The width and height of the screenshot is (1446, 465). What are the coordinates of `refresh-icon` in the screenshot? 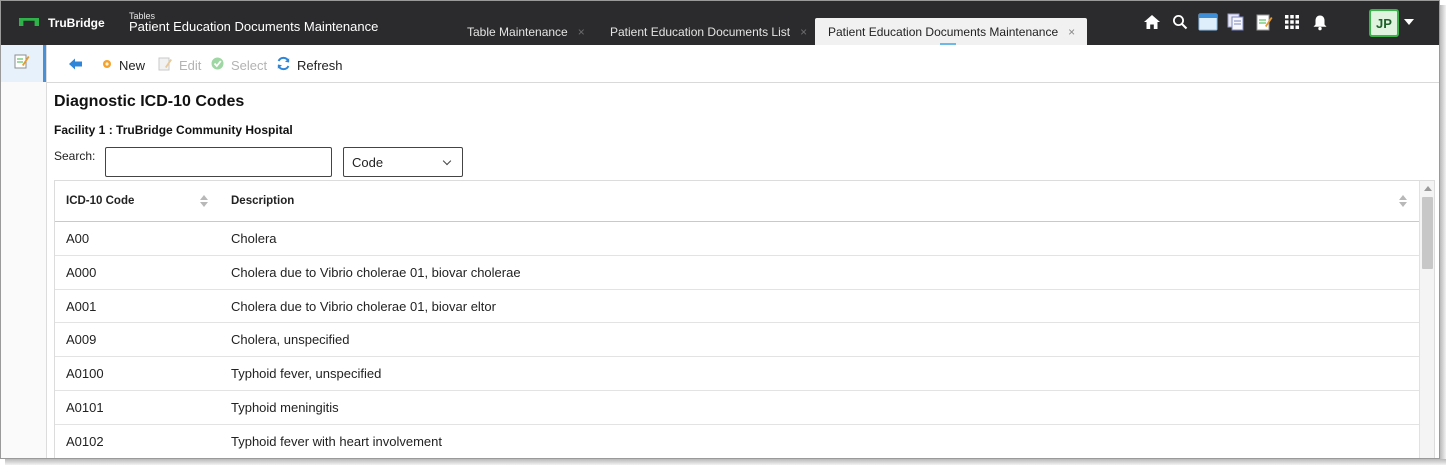 It's located at (283, 65).